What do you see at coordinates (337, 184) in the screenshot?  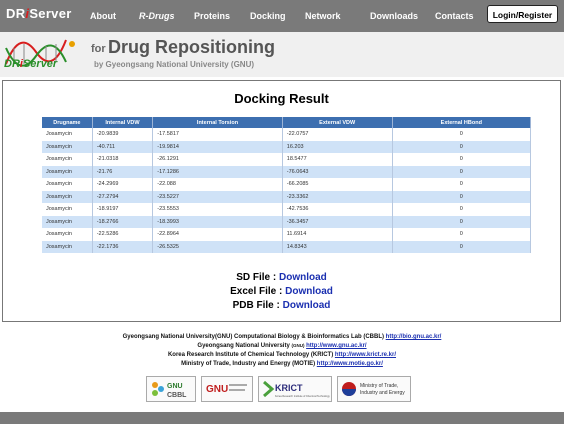 I see `table-cell: -66.2085` at bounding box center [337, 184].